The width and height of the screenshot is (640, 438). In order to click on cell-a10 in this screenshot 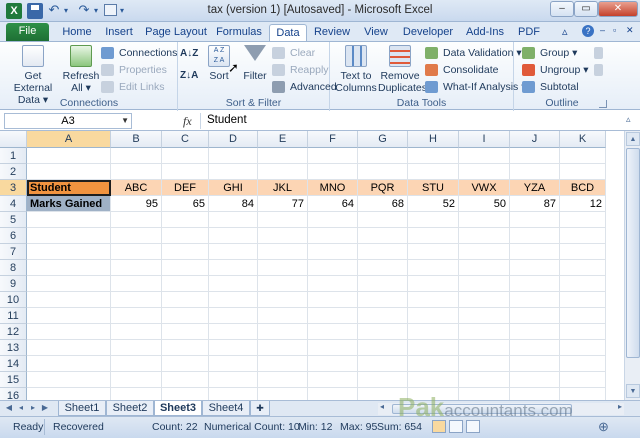, I will do `click(69, 300)`.